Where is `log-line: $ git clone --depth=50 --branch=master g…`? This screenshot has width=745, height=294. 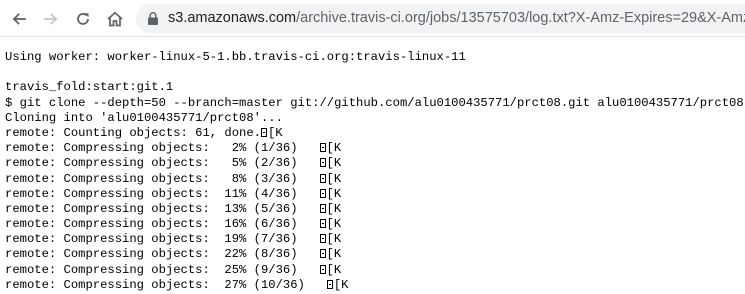 log-line: $ git clone --depth=50 --branch=master g… is located at coordinates (374, 103).